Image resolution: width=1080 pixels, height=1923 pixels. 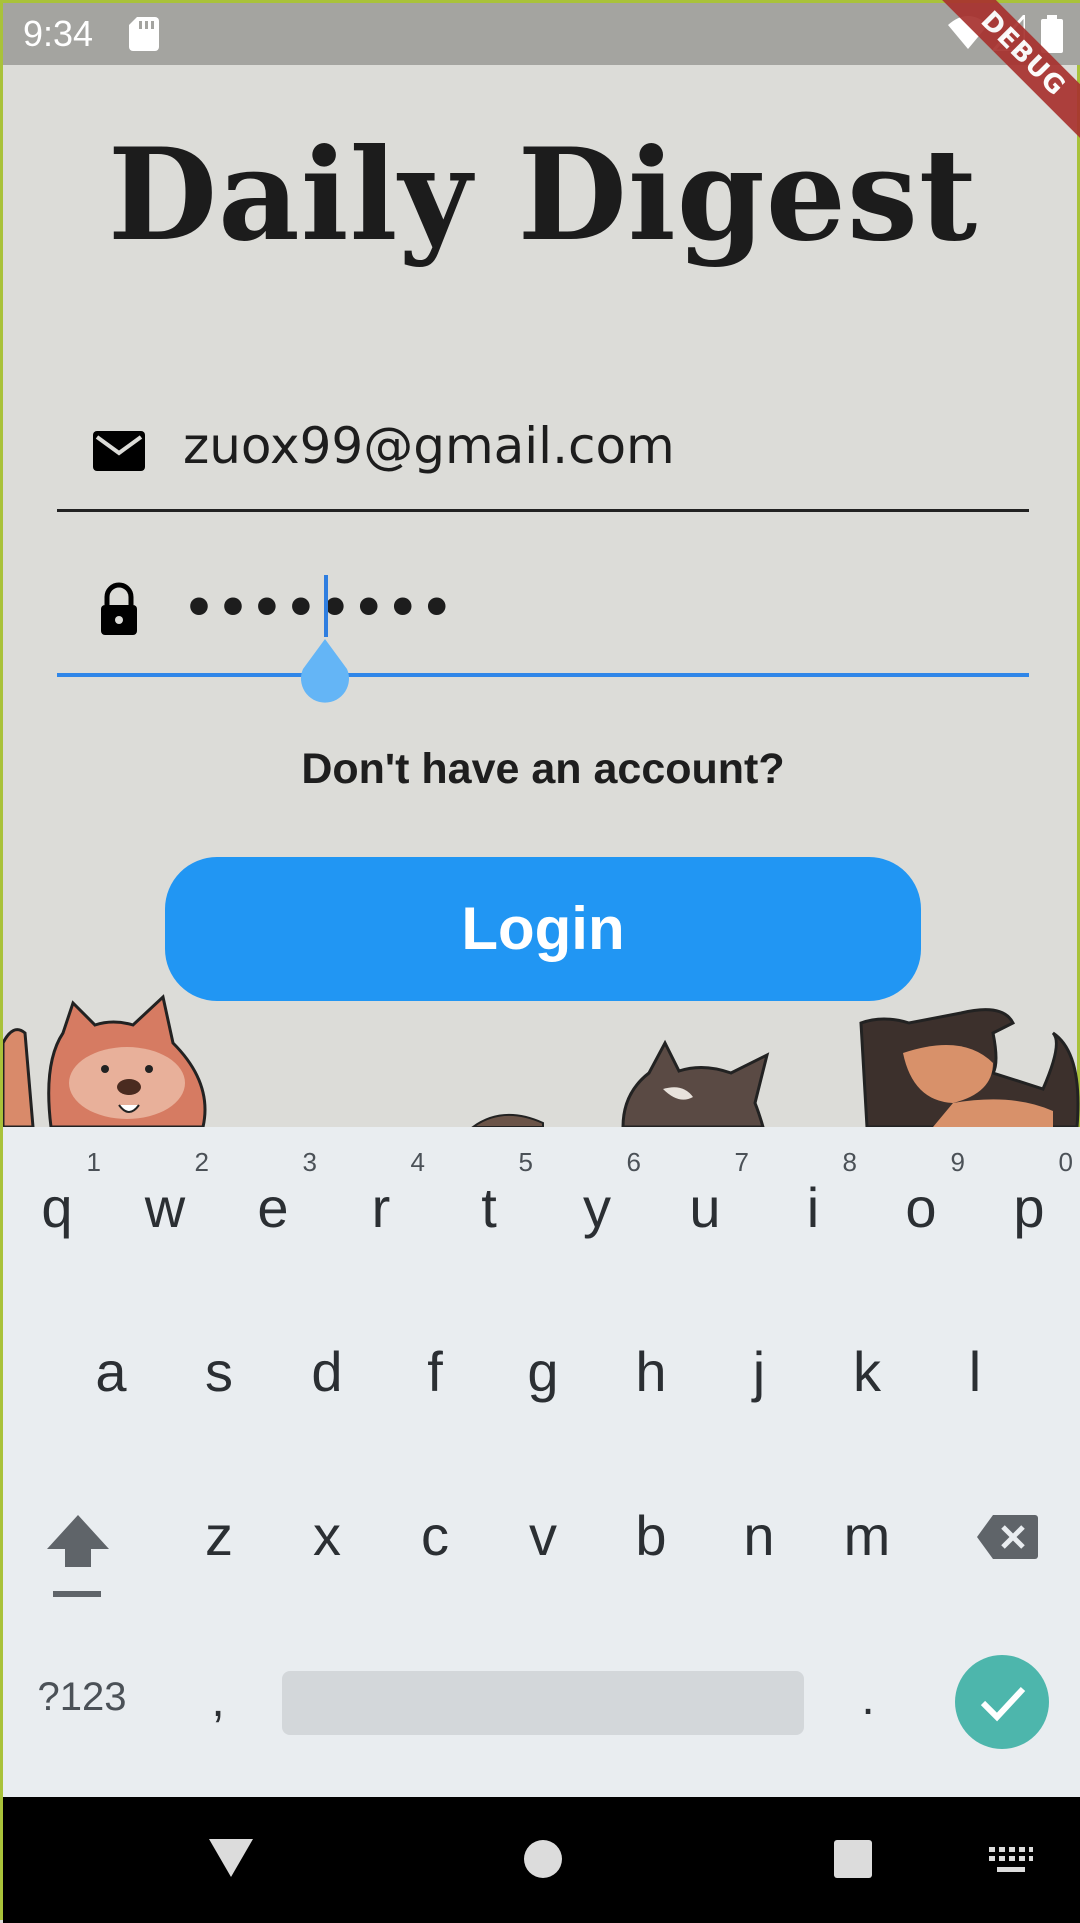 What do you see at coordinates (489, 1207) in the screenshot?
I see `key-label: t` at bounding box center [489, 1207].